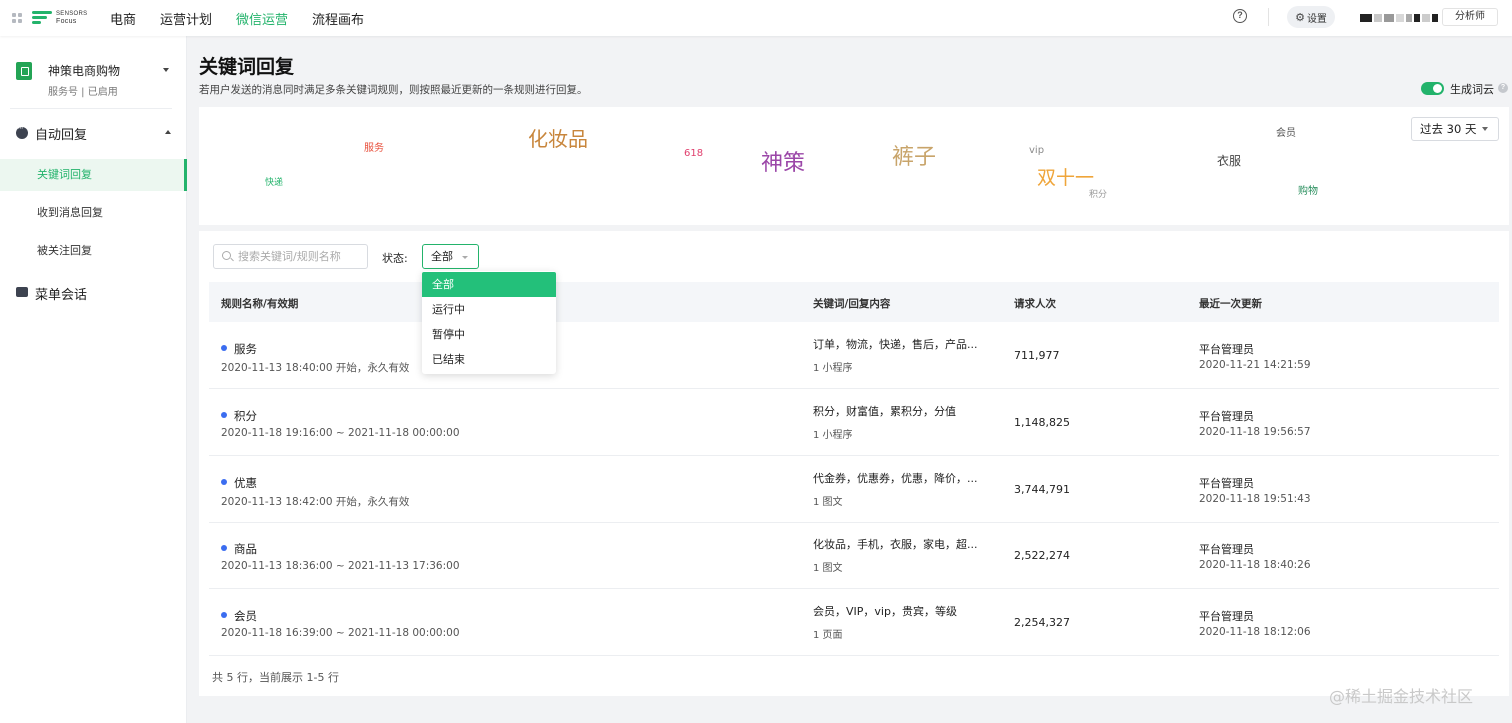 This screenshot has width=1512, height=723. Describe the element at coordinates (489, 284) in the screenshot. I see `status-option-all: 全部` at that location.